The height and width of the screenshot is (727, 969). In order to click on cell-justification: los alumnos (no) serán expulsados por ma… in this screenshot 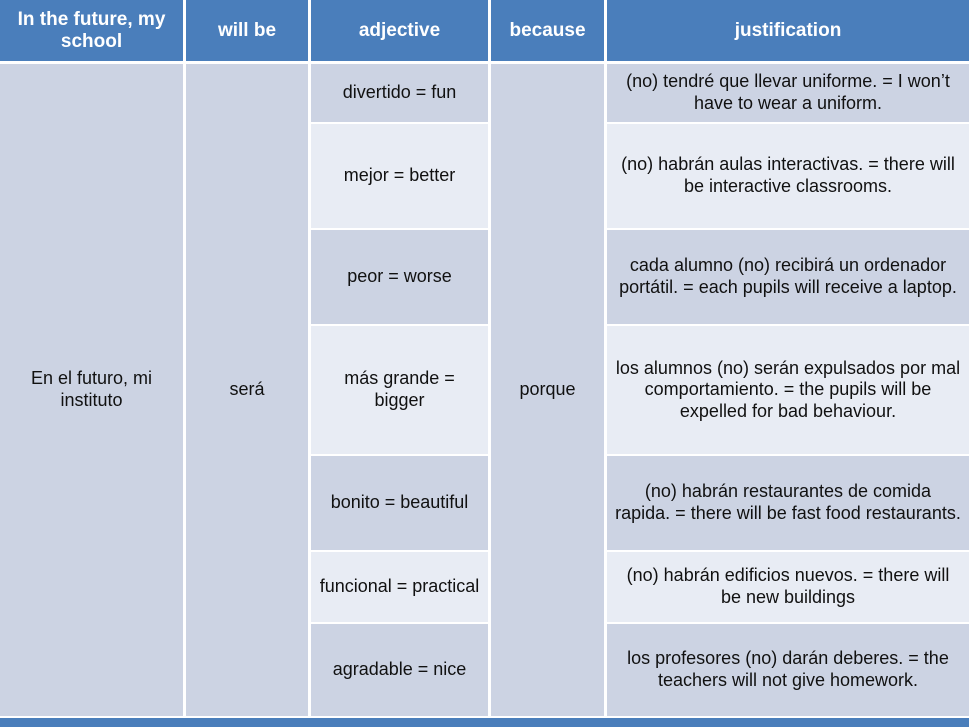, I will do `click(788, 391)`.